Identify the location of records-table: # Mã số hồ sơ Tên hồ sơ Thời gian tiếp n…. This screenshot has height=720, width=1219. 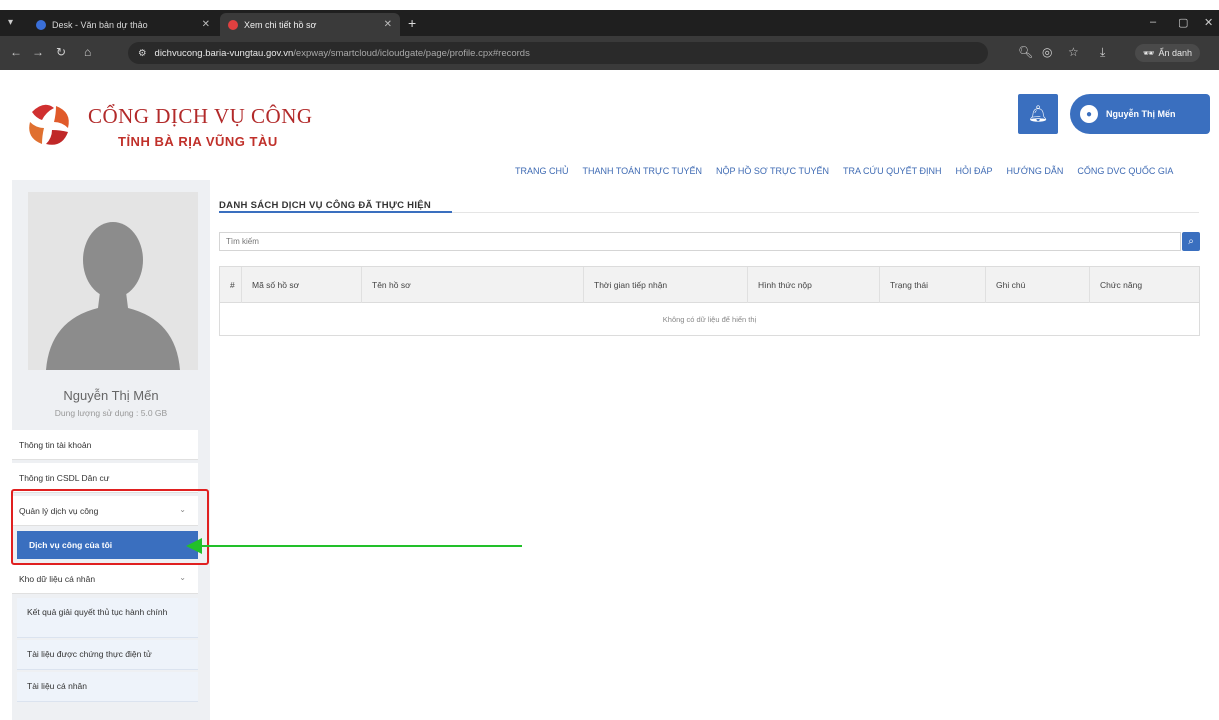
(709, 301).